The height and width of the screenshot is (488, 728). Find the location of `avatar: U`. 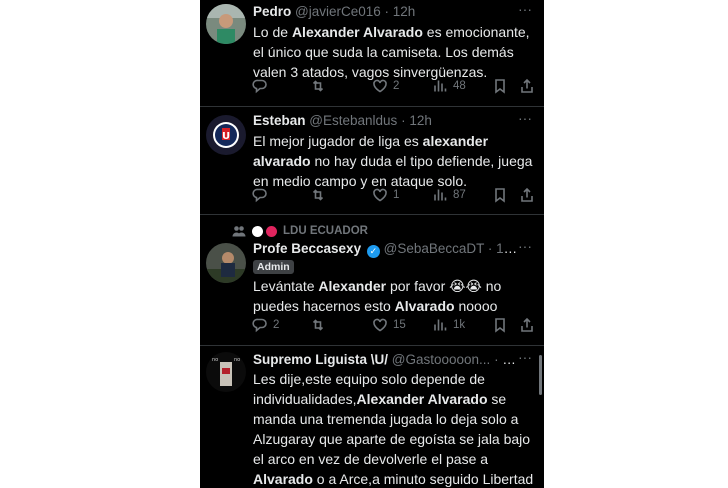

avatar: U is located at coordinates (226, 135).